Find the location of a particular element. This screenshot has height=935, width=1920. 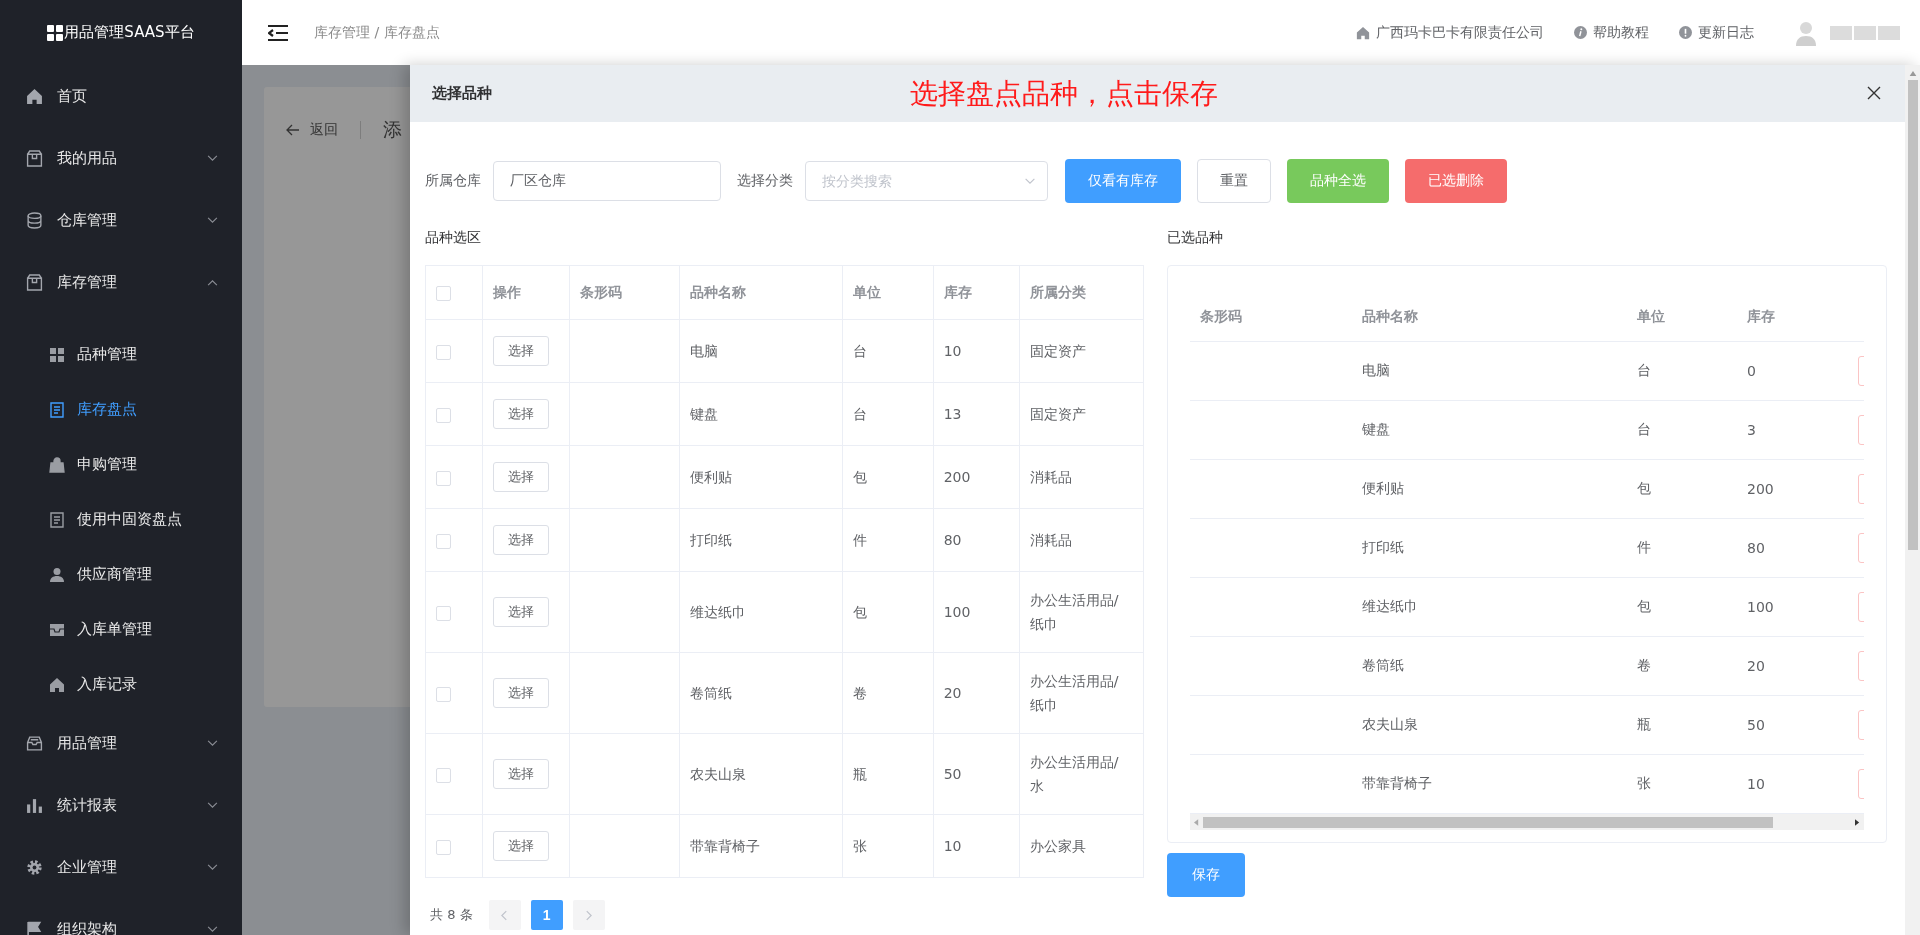

nav-item: 首页 is located at coordinates (121, 96).